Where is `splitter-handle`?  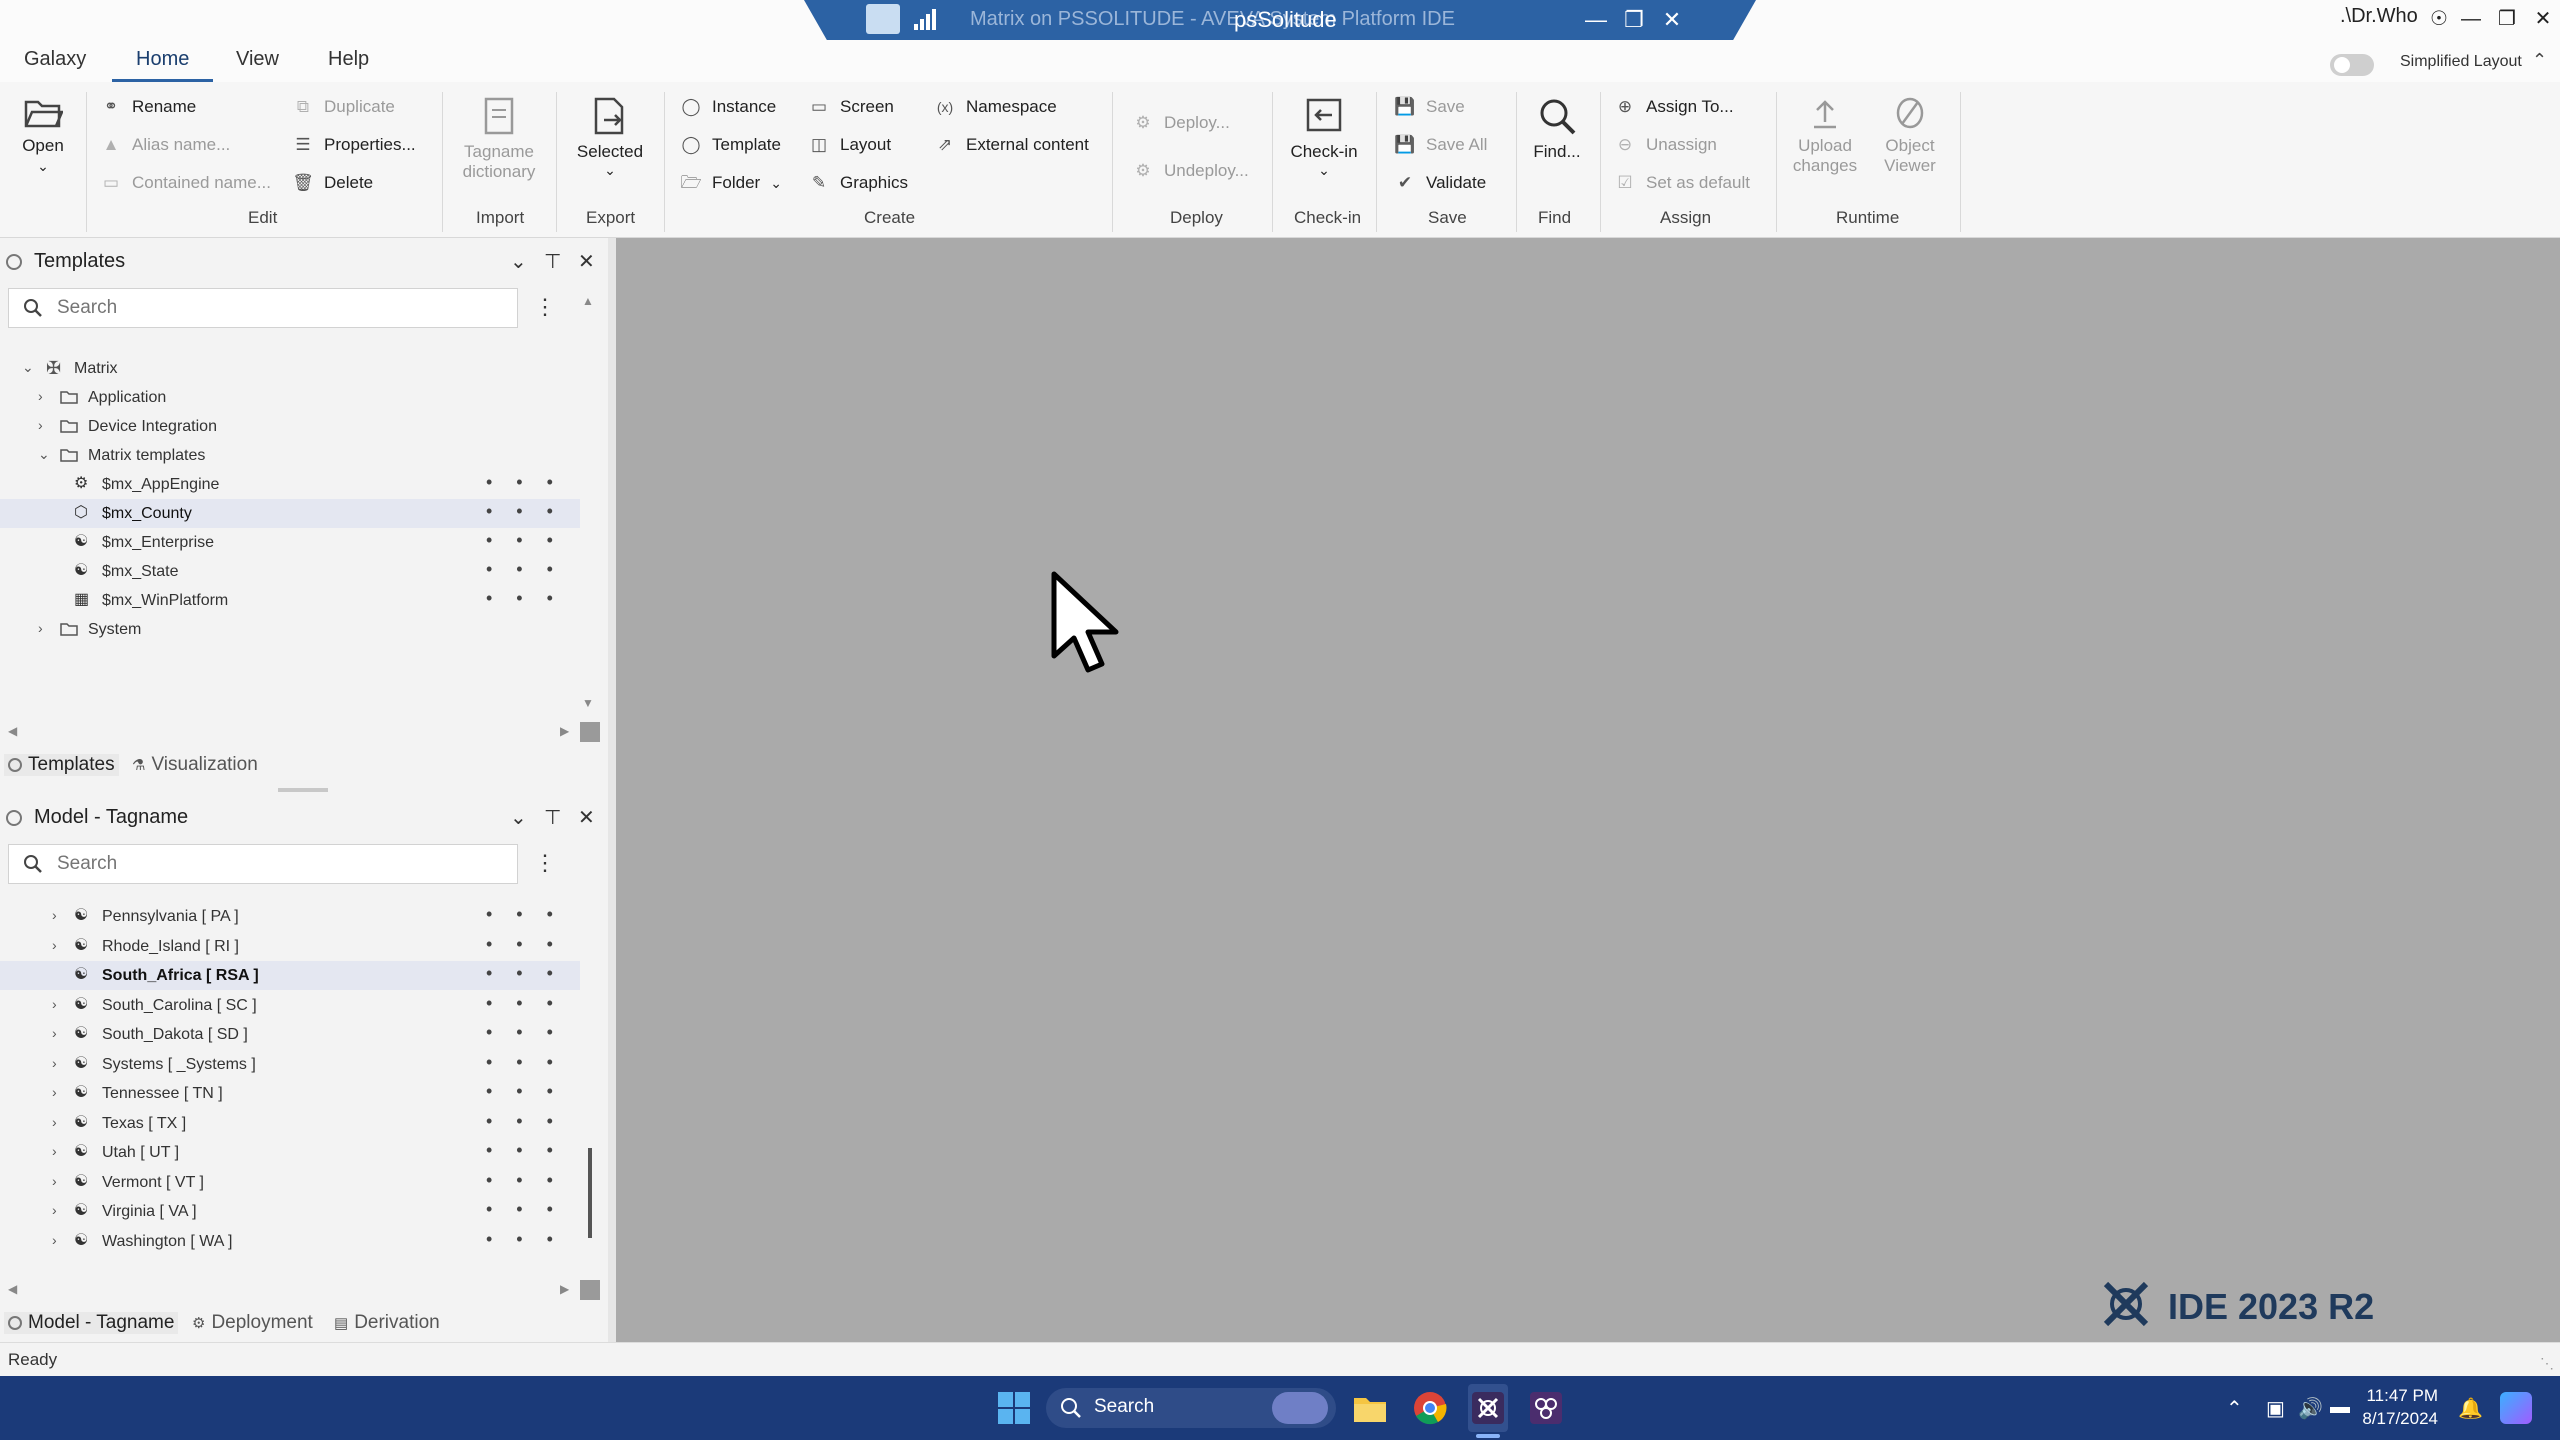 splitter-handle is located at coordinates (303, 790).